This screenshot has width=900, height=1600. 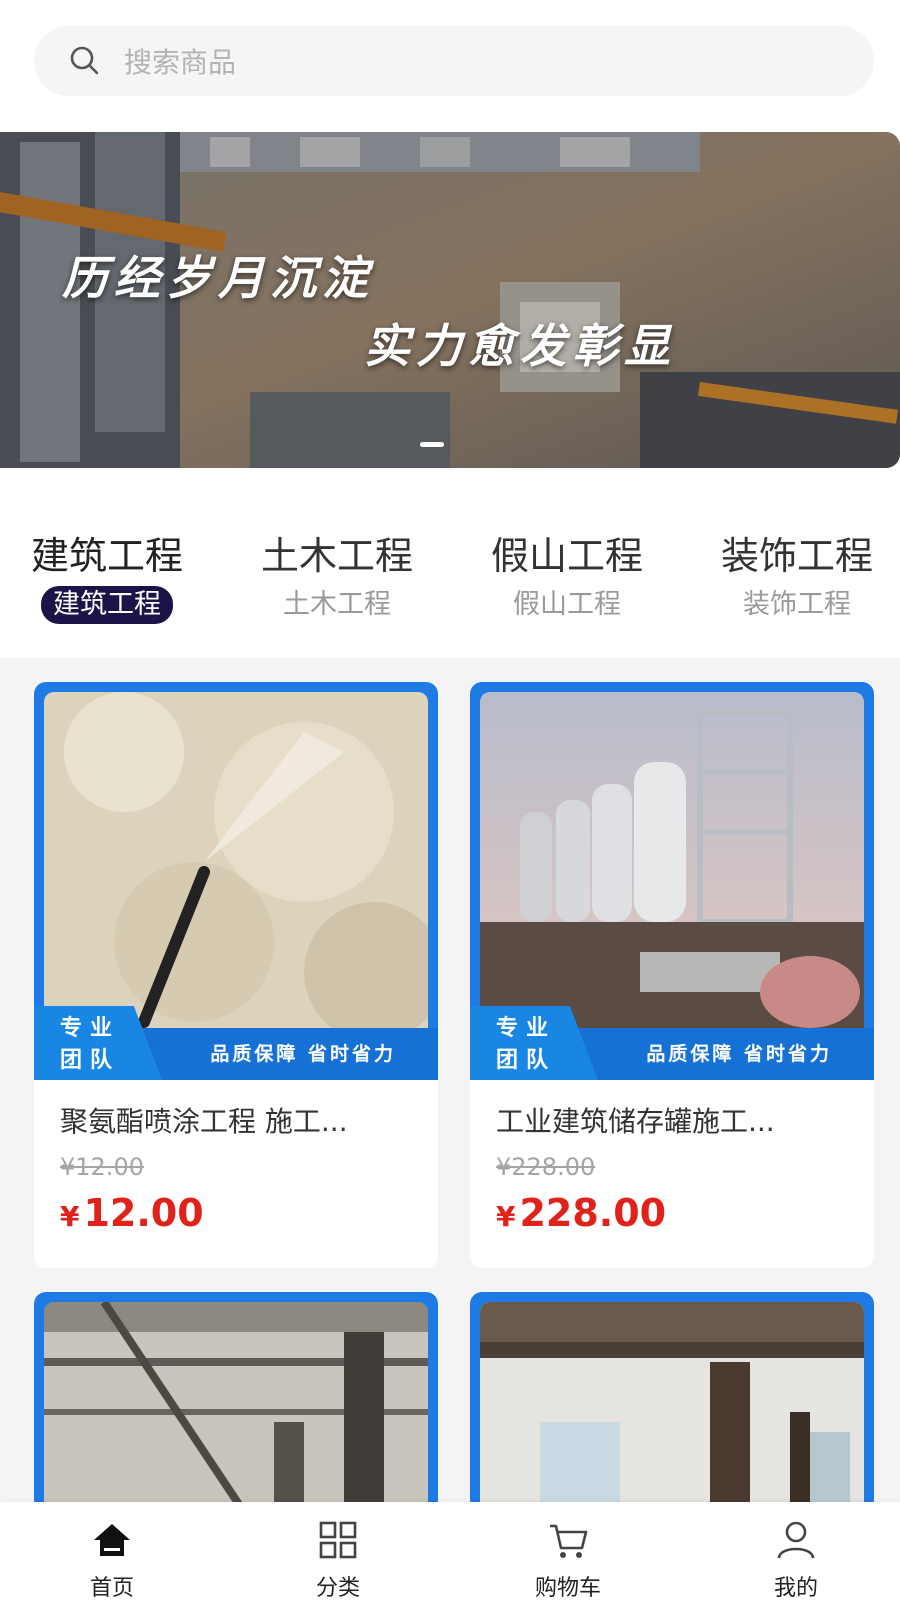 What do you see at coordinates (112, 1540) in the screenshot?
I see `home-icon` at bounding box center [112, 1540].